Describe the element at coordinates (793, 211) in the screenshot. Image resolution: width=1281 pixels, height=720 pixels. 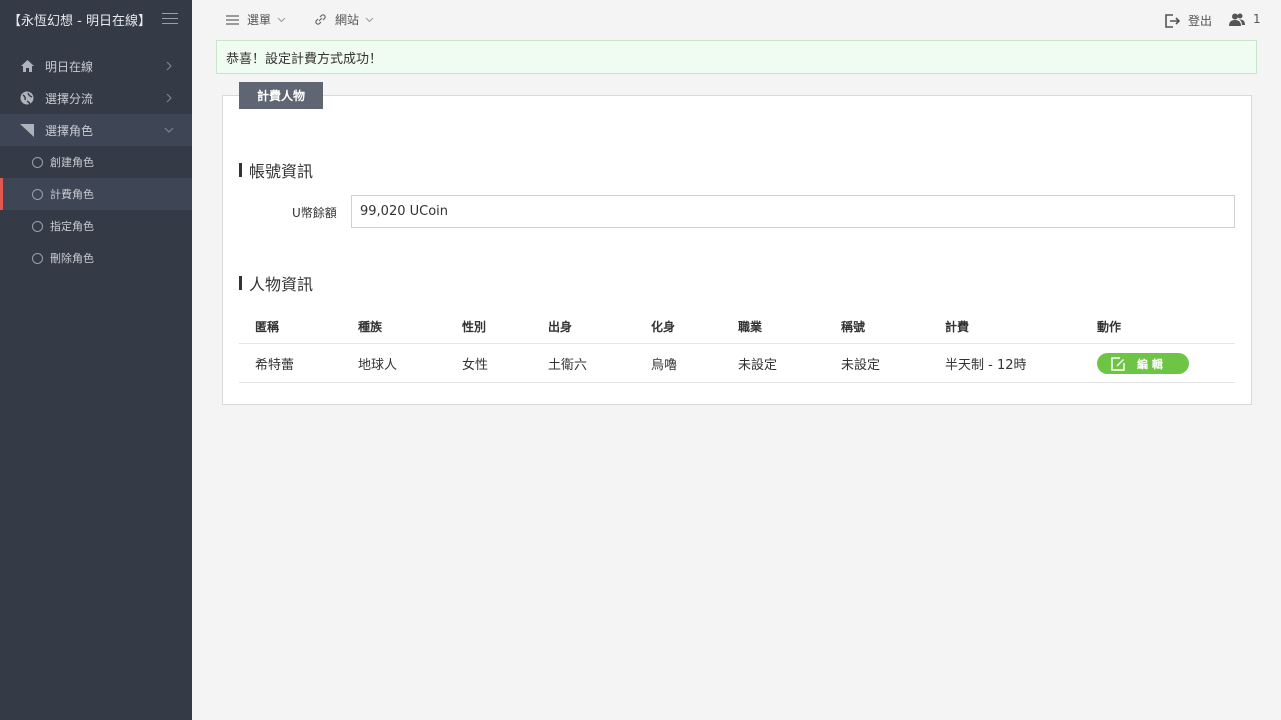
I see `ucoin-field` at that location.